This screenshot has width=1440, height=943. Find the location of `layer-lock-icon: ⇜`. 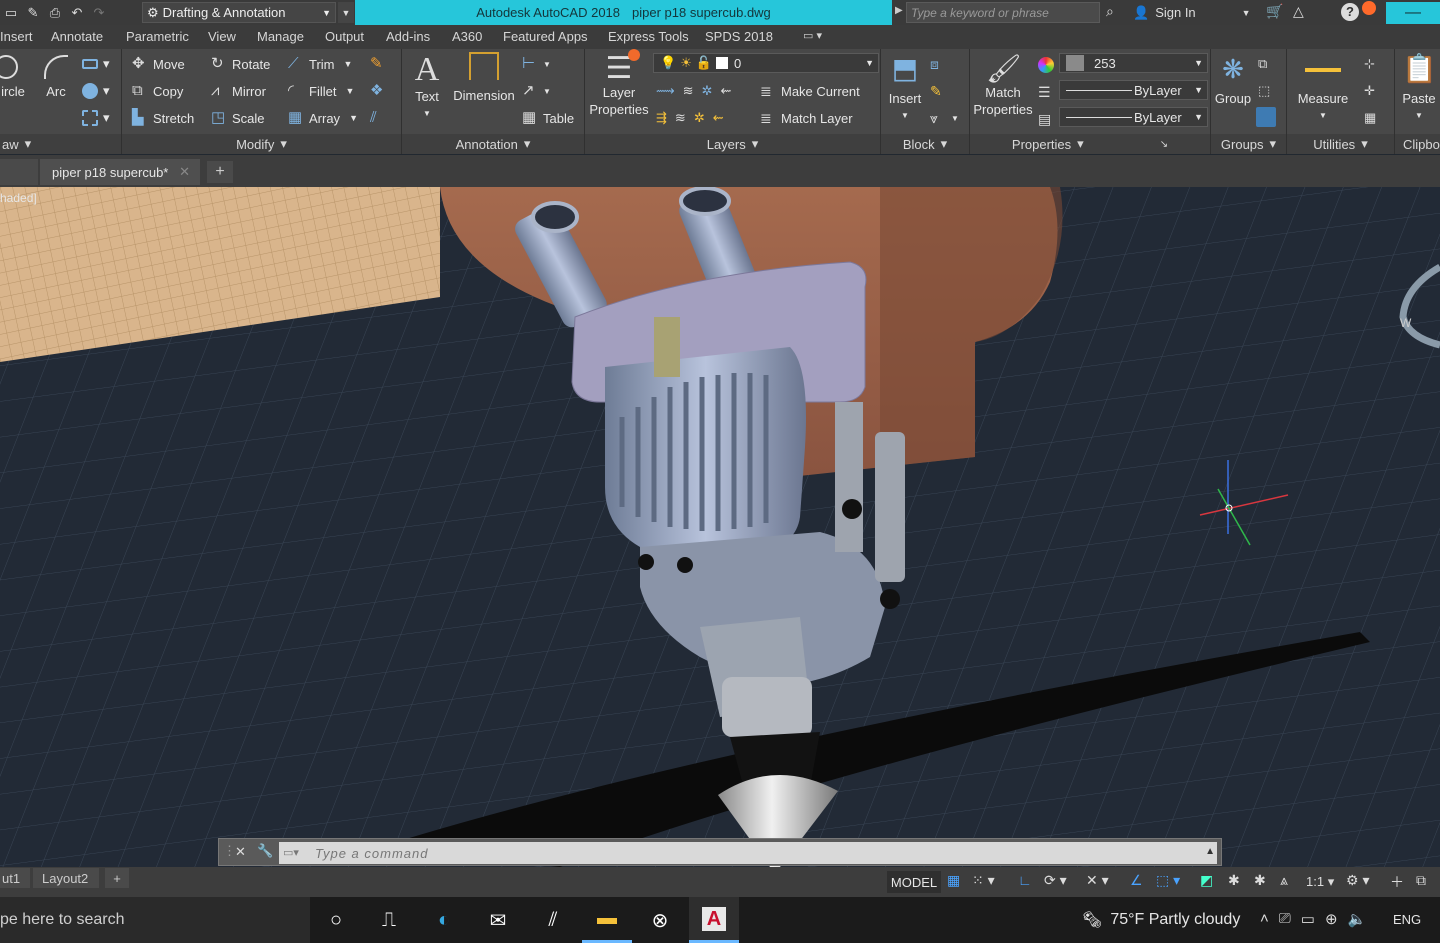

layer-lock-icon: ⇜ is located at coordinates (725, 91).